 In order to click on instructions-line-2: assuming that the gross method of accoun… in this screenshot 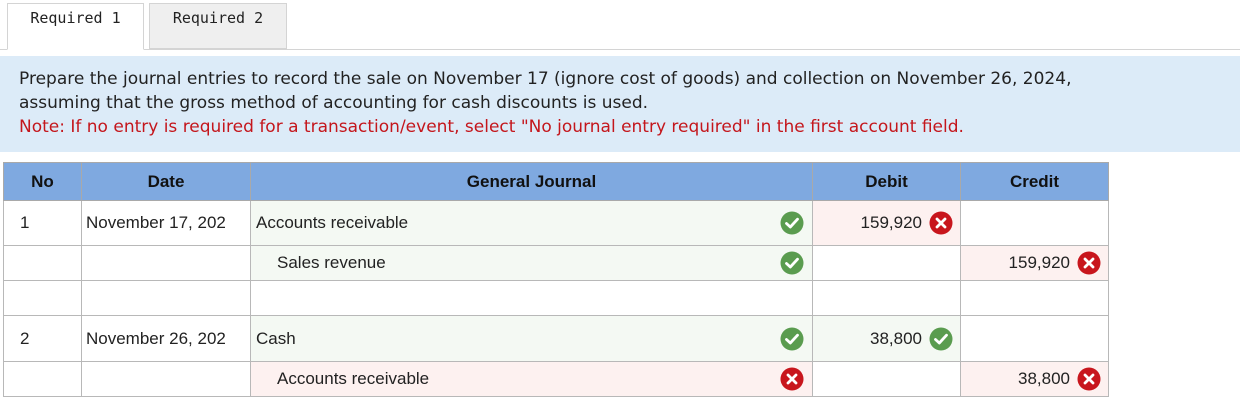, I will do `click(334, 103)`.